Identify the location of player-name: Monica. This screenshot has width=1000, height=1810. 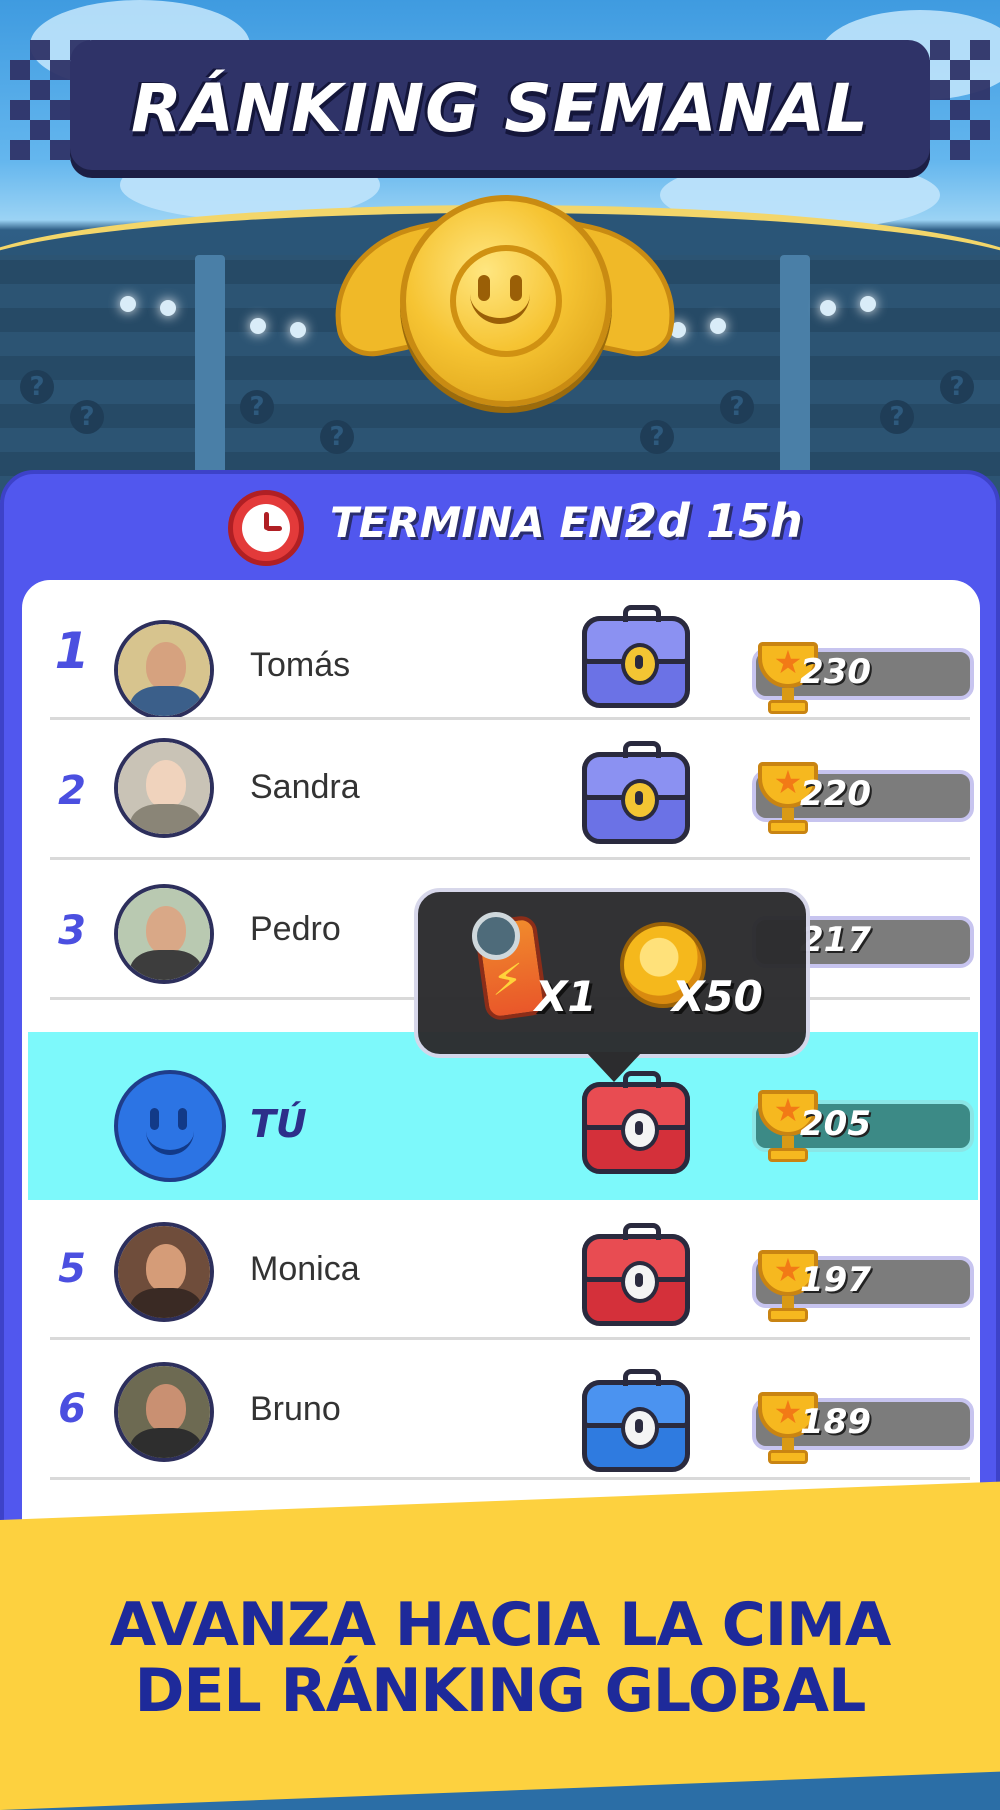
(305, 1269).